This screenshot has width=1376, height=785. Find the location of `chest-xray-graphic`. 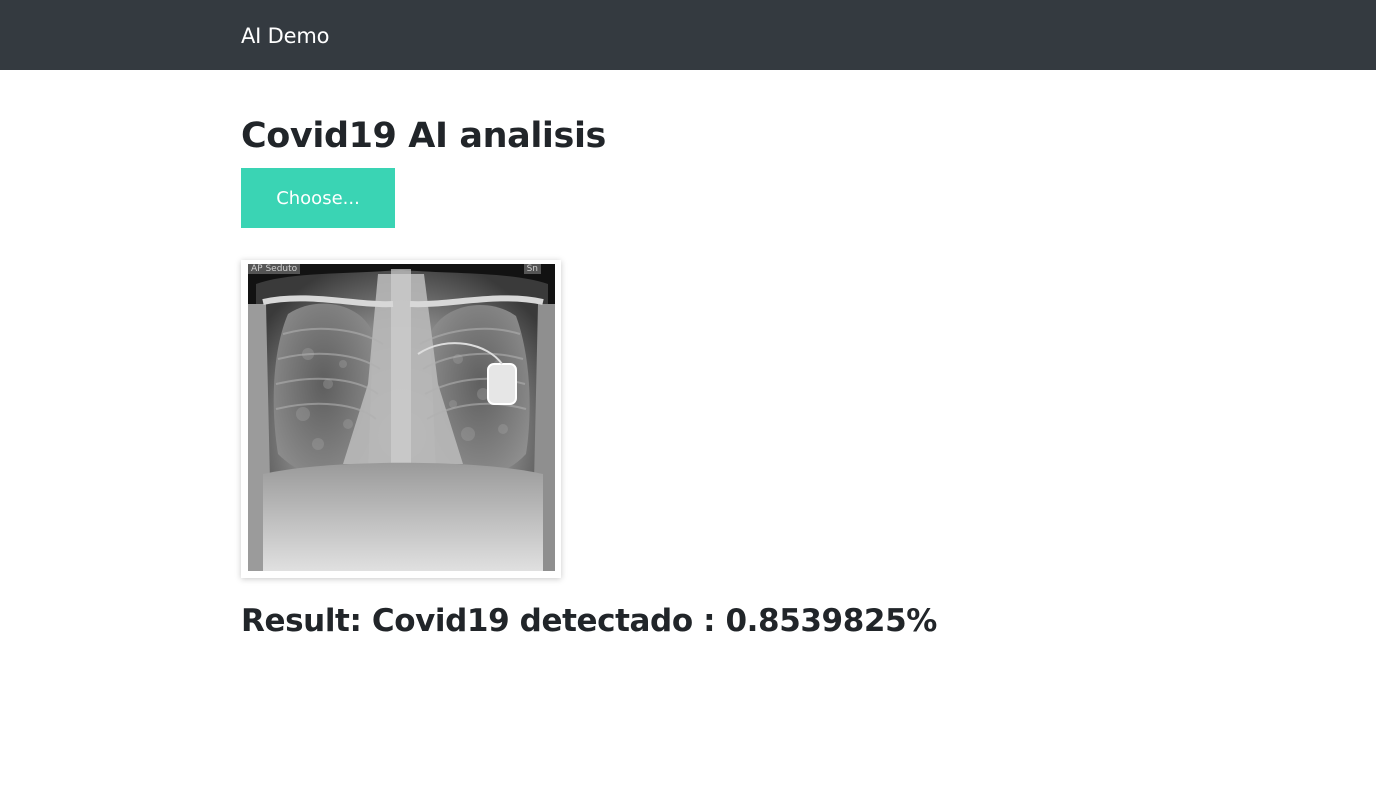

chest-xray-graphic is located at coordinates (401, 417).